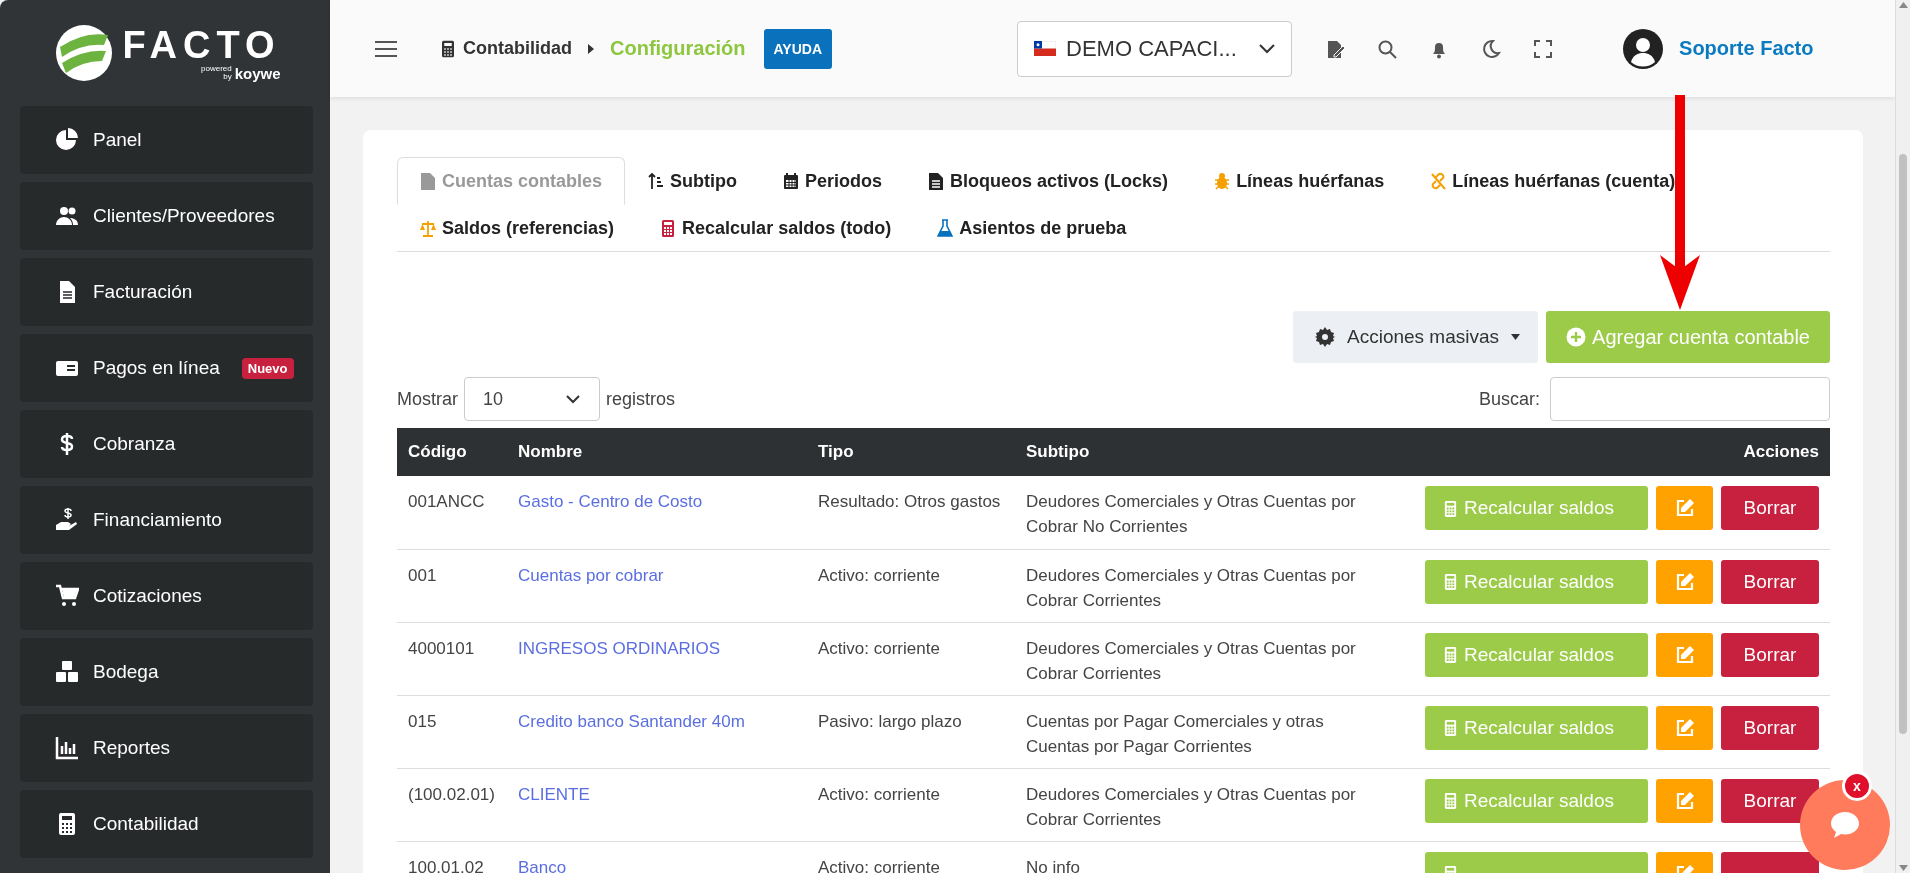 Image resolution: width=1910 pixels, height=873 pixels. I want to click on plus-circle-icon, so click(1576, 337).